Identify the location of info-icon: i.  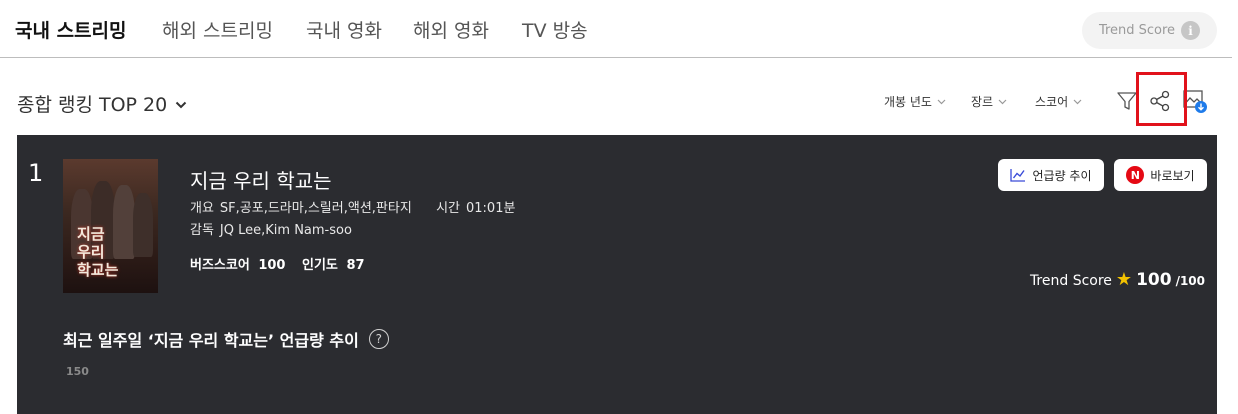
(1191, 30).